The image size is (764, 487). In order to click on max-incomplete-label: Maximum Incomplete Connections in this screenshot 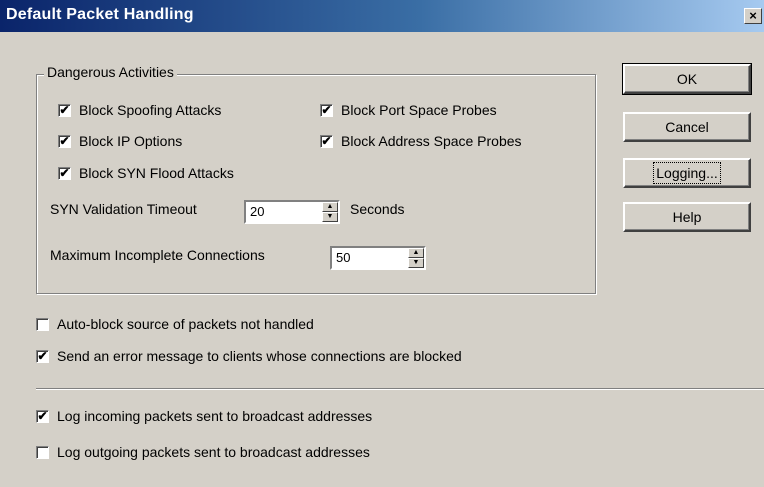, I will do `click(157, 255)`.